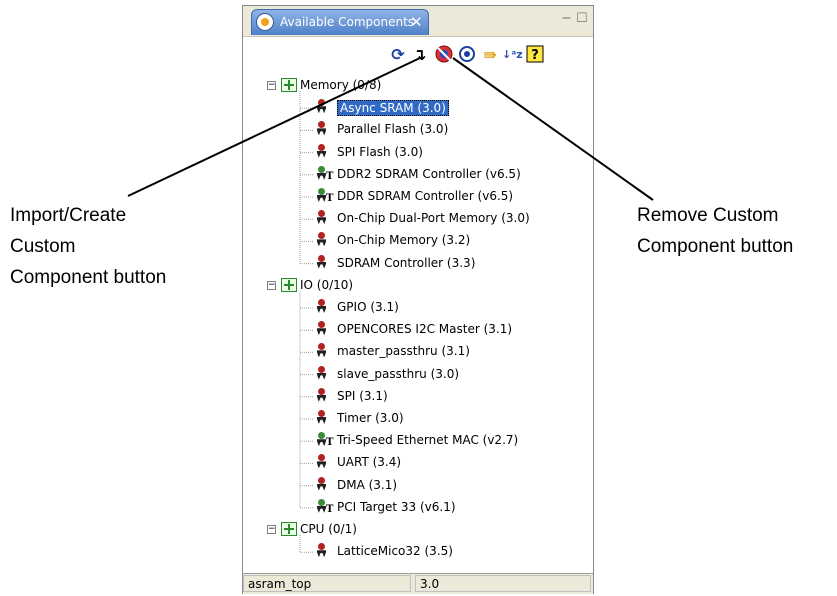 This screenshot has width=837, height=596. I want to click on component-label: Tri-Speed Ethernet MAC (v2.7), so click(428, 440).